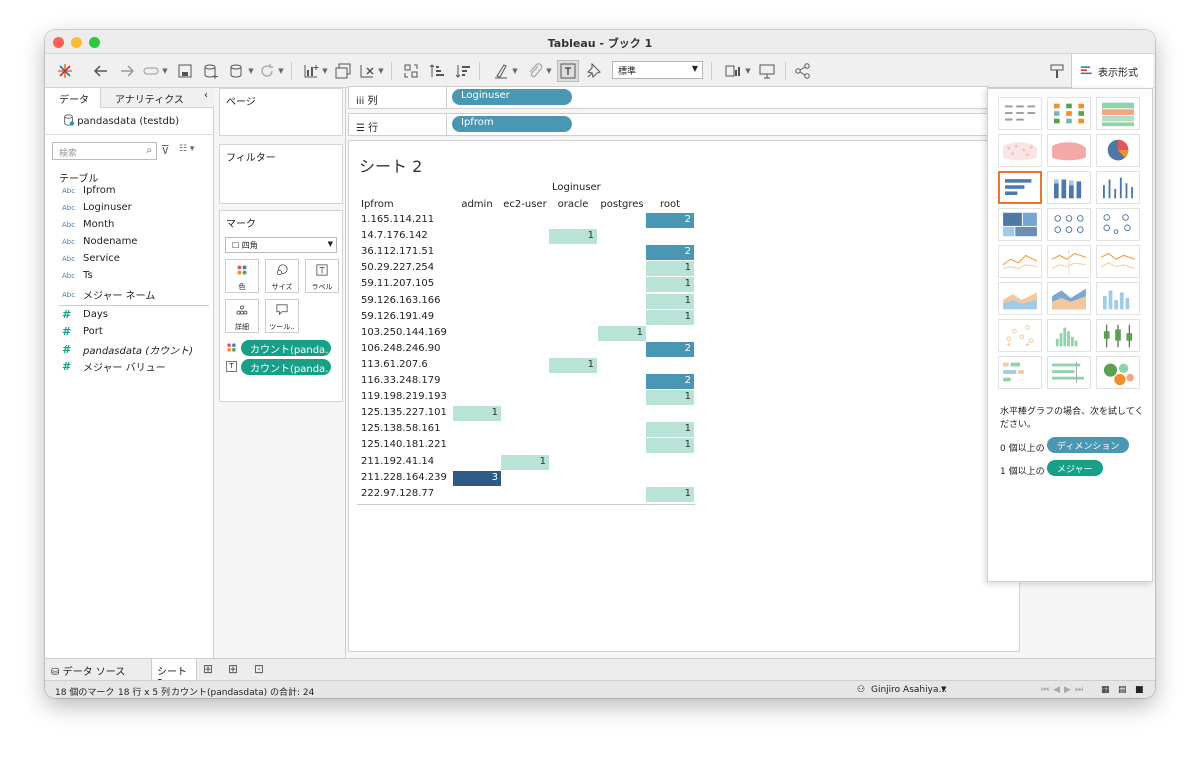 The image size is (1200, 758). I want to click on format-paint-icon, so click(1057, 71).